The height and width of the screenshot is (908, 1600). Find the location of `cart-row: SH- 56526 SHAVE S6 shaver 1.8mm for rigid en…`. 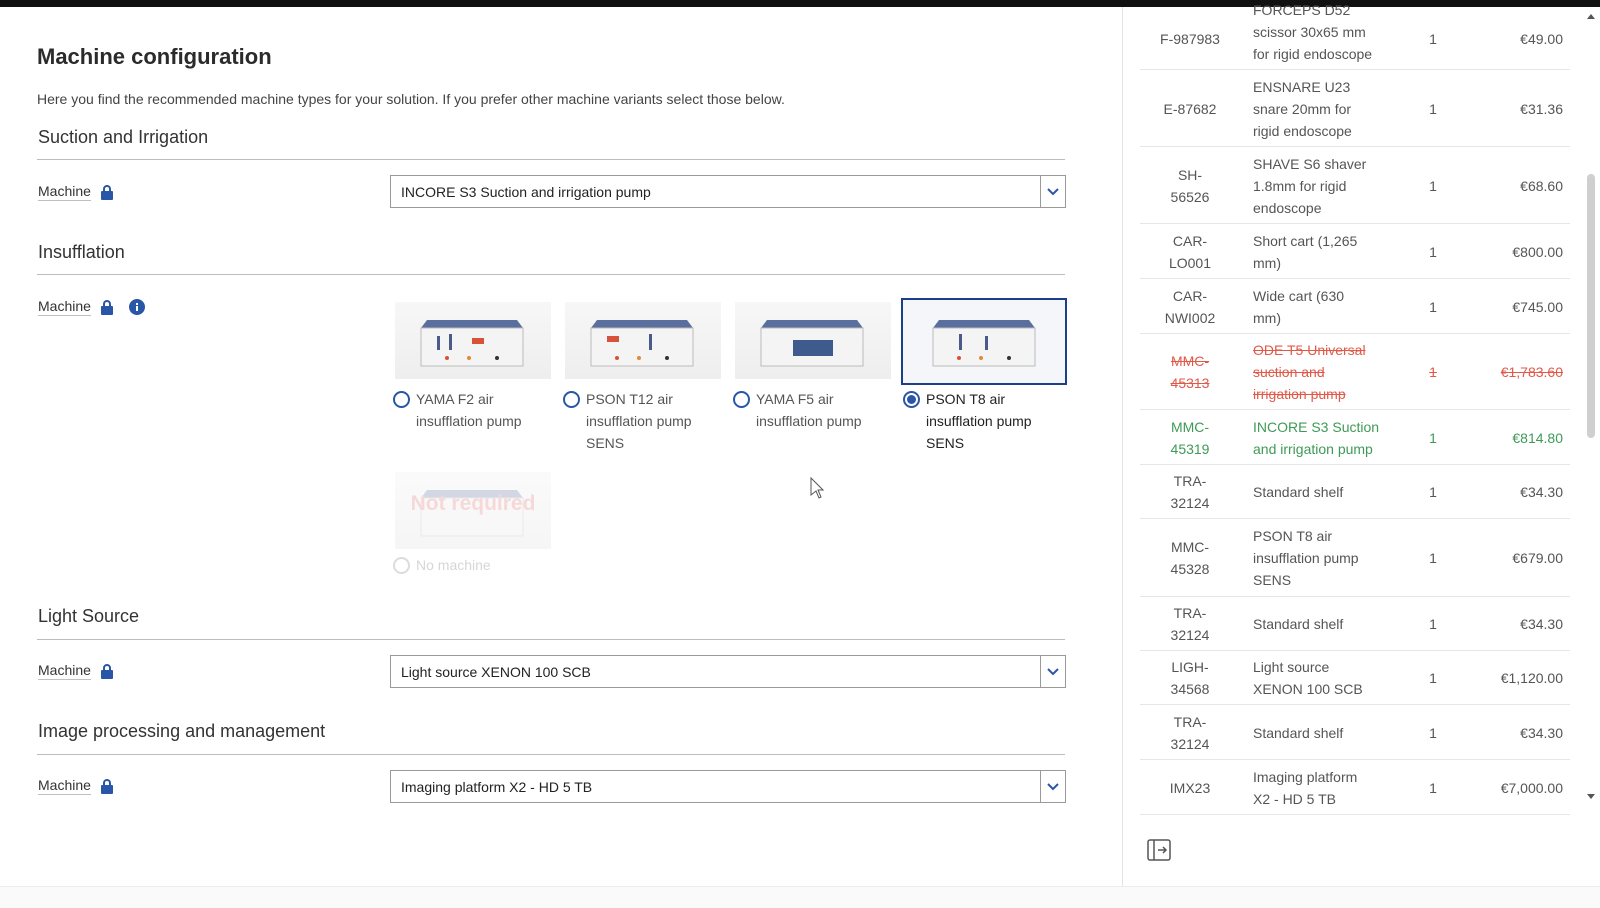

cart-row: SH- 56526 SHAVE S6 shaver 1.8mm for rigid en… is located at coordinates (1355, 185).